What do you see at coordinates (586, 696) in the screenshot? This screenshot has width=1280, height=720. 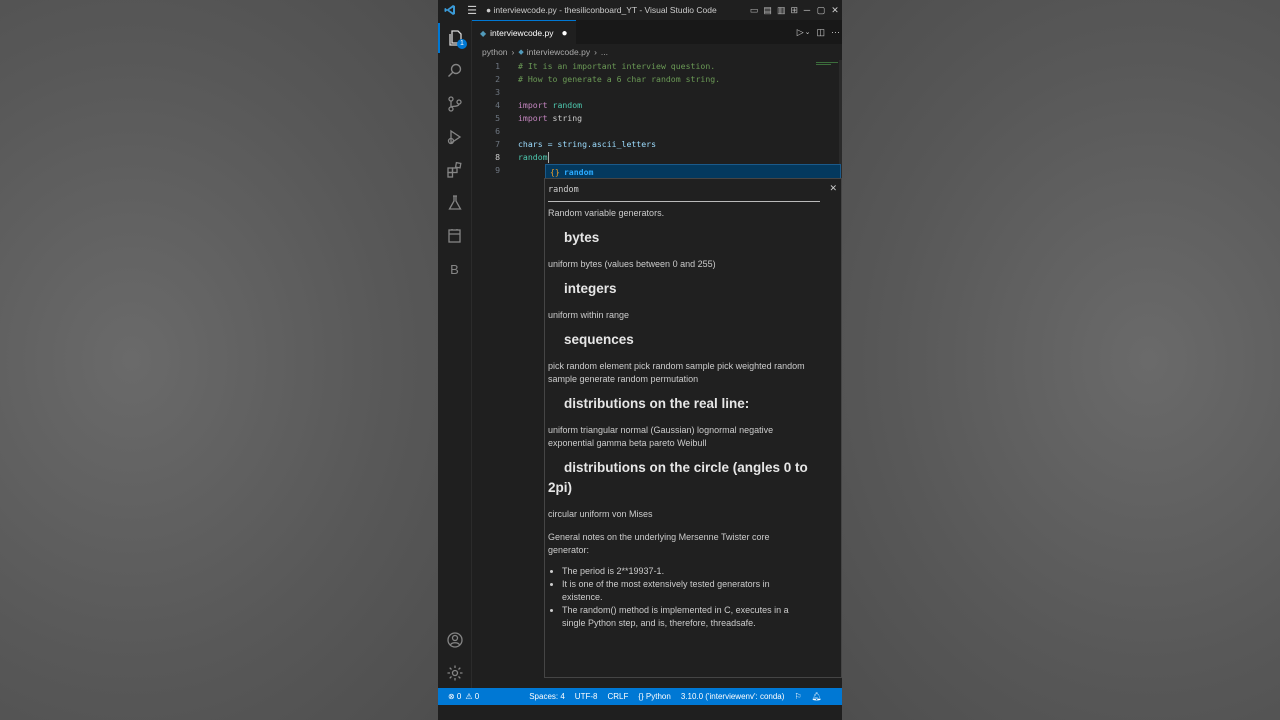 I see `encoding-status: UTF-8` at bounding box center [586, 696].